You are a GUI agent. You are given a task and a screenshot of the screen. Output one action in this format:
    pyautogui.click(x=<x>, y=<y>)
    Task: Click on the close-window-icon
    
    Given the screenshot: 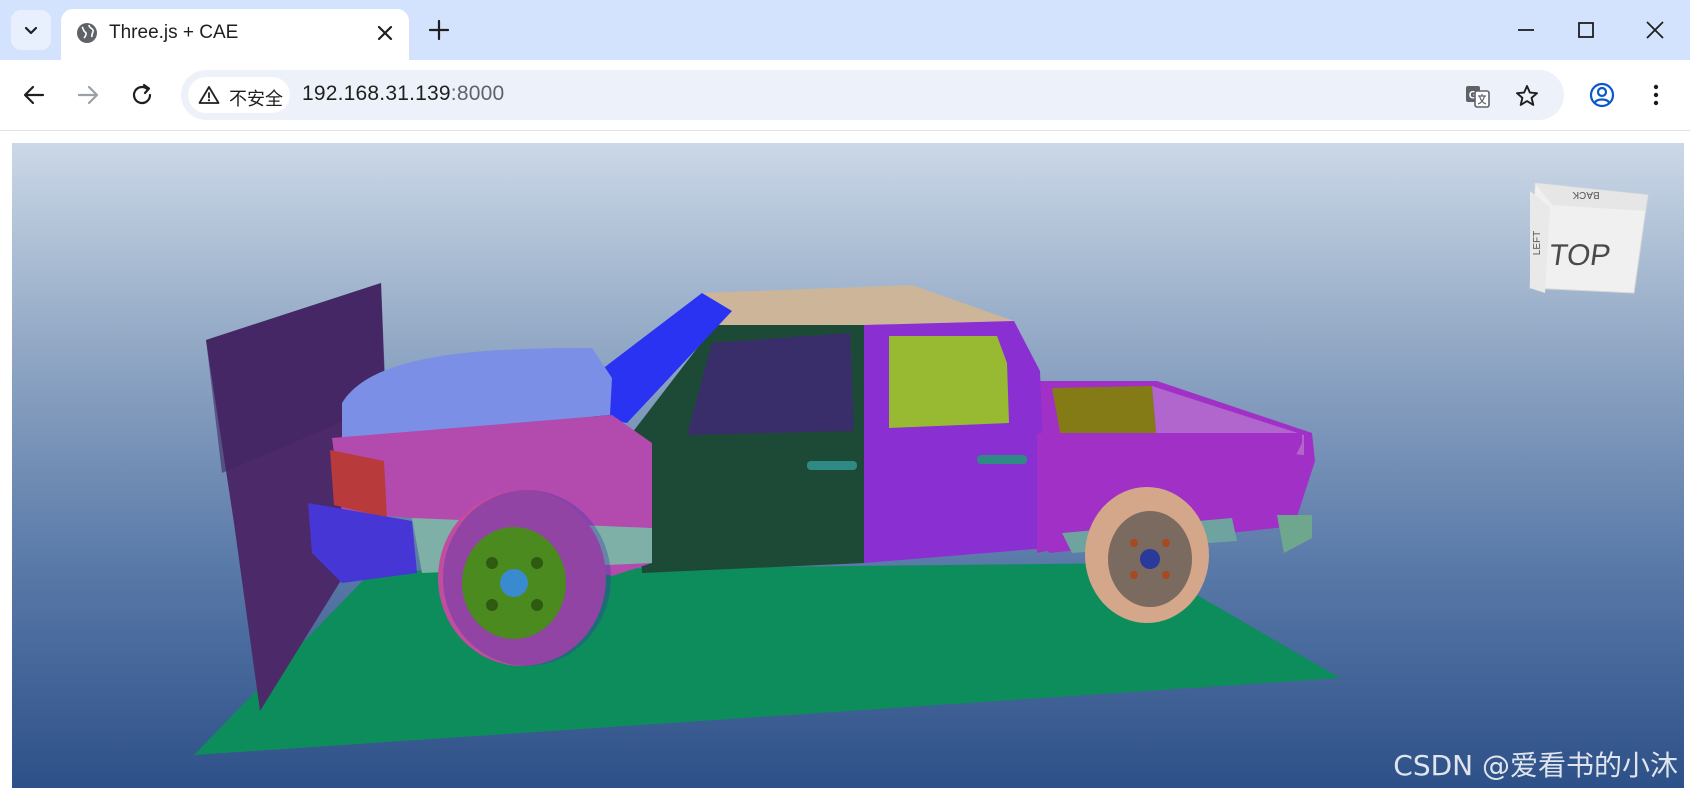 What is the action you would take?
    pyautogui.click(x=1655, y=30)
    